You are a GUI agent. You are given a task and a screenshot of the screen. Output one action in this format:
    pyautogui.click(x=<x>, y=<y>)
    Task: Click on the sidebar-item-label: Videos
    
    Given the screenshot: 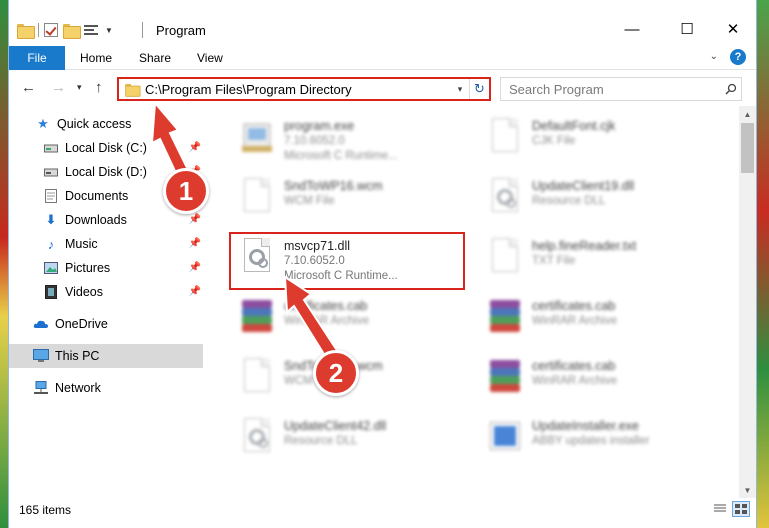 What is the action you would take?
    pyautogui.click(x=84, y=292)
    